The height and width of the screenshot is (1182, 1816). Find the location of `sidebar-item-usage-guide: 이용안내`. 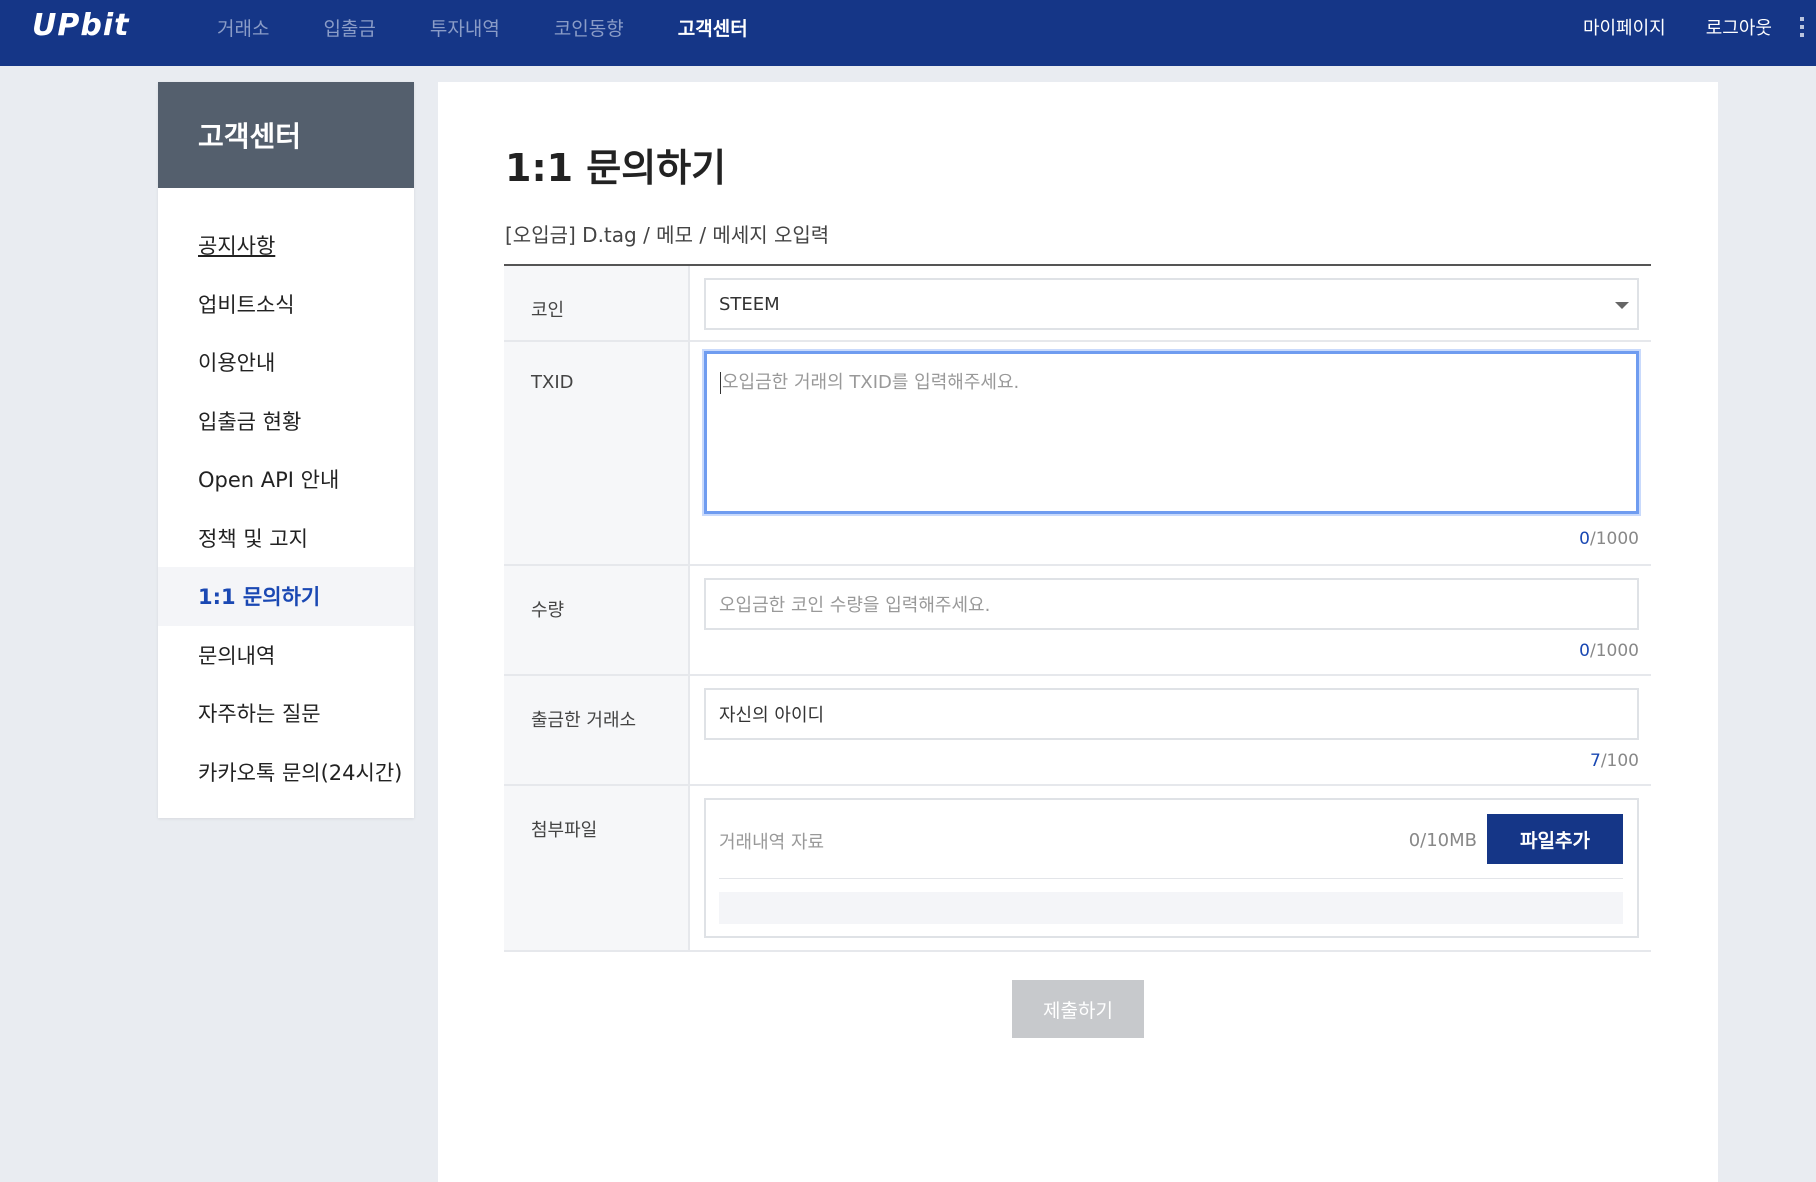

sidebar-item-usage-guide: 이용안내 is located at coordinates (286, 362).